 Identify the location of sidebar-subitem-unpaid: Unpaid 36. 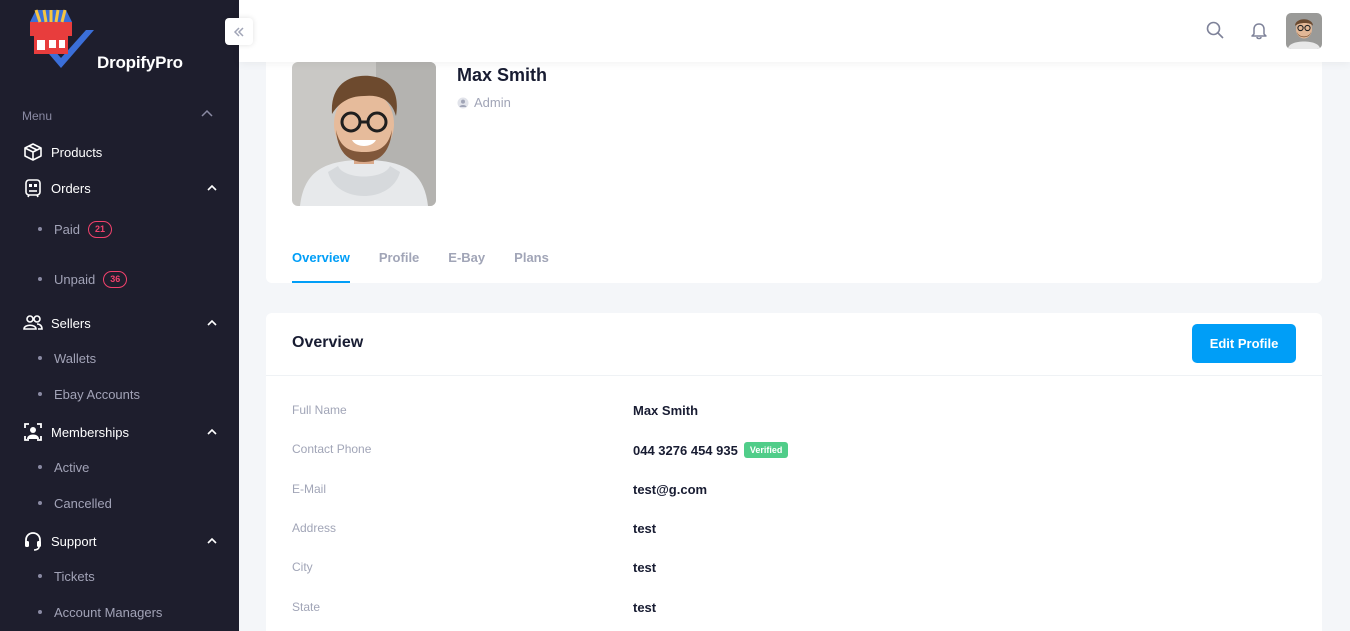
(83, 279).